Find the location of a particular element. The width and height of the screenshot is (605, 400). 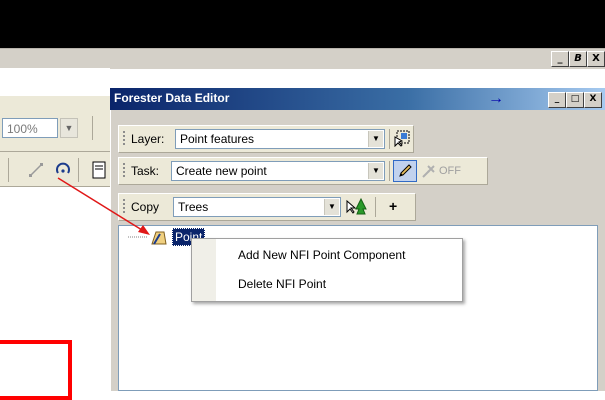

red-annotation-arrow is located at coordinates (103, 206).